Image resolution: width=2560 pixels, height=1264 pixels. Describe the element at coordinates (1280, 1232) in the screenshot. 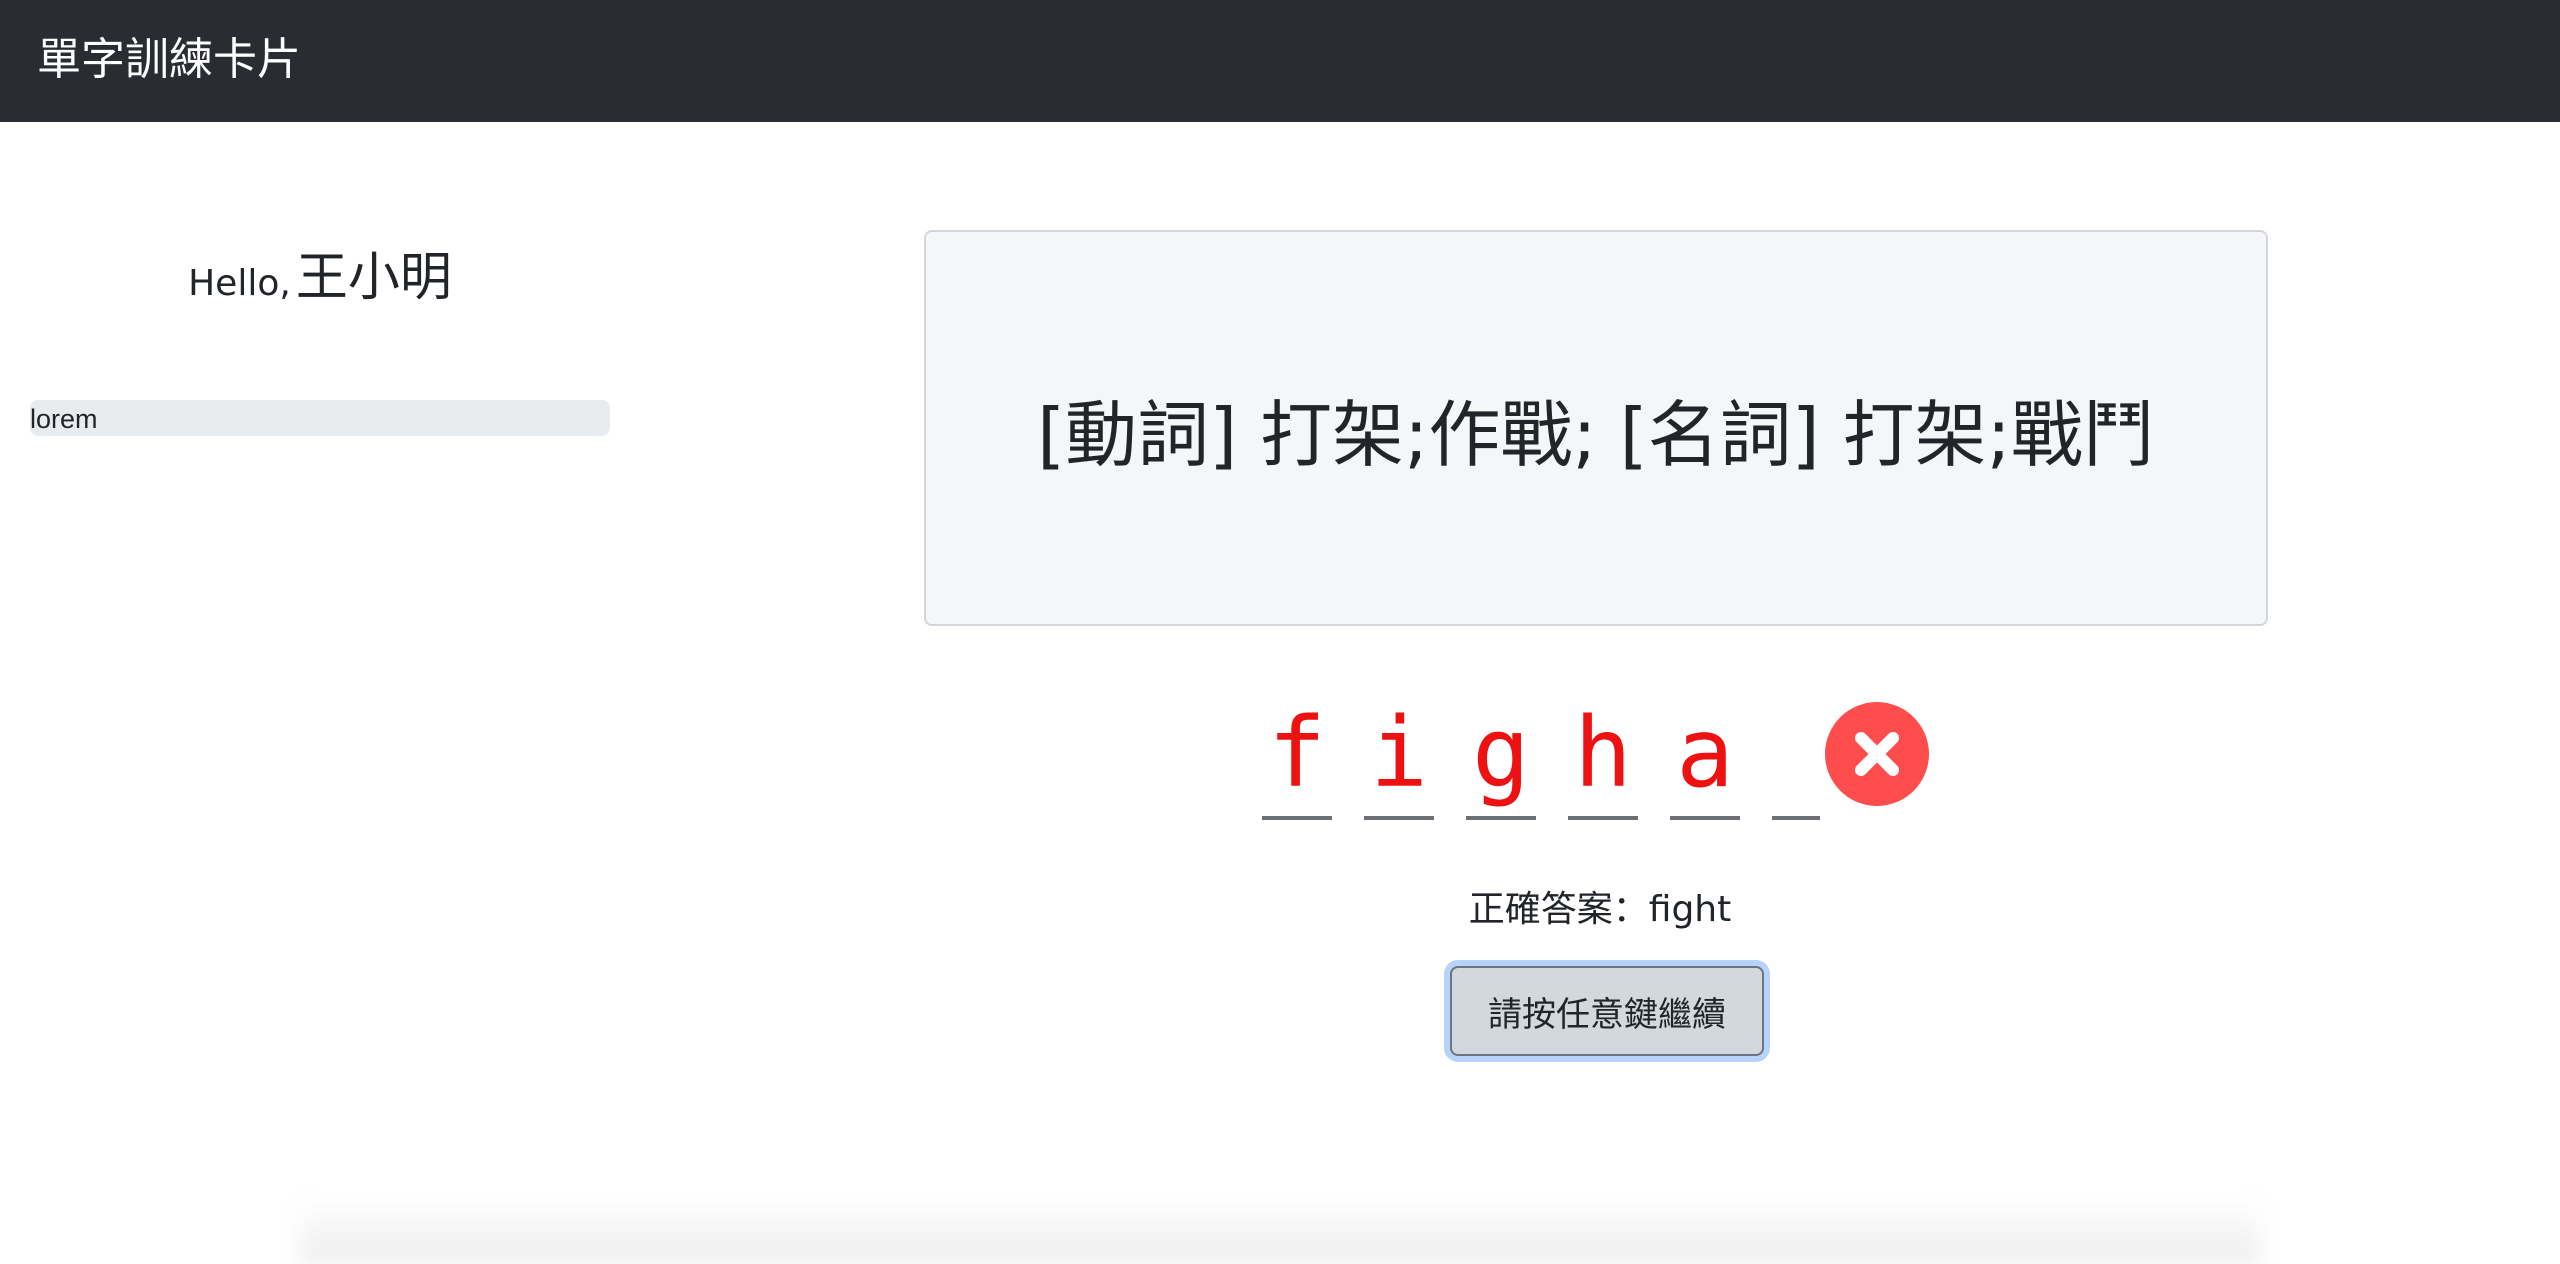

I see `bottom-shadow` at that location.